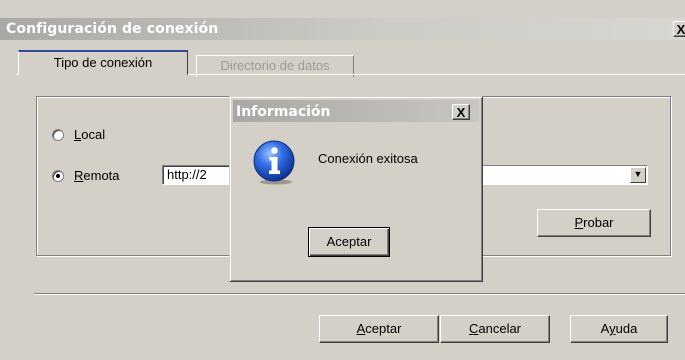  What do you see at coordinates (368, 158) in the screenshot?
I see `dialog-message: Conexión exitosa` at bounding box center [368, 158].